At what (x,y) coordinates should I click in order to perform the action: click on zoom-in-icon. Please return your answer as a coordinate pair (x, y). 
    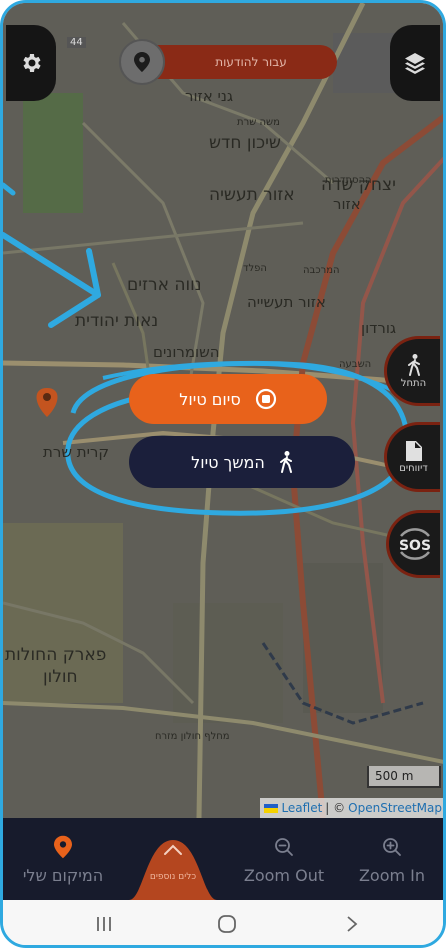
    Looking at the image, I should click on (392, 847).